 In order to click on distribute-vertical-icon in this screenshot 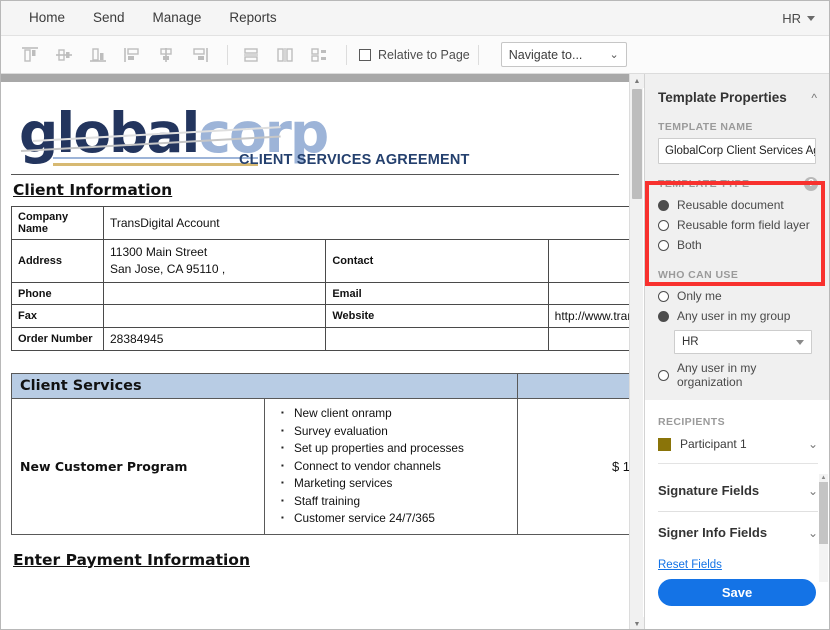, I will do `click(251, 55)`.